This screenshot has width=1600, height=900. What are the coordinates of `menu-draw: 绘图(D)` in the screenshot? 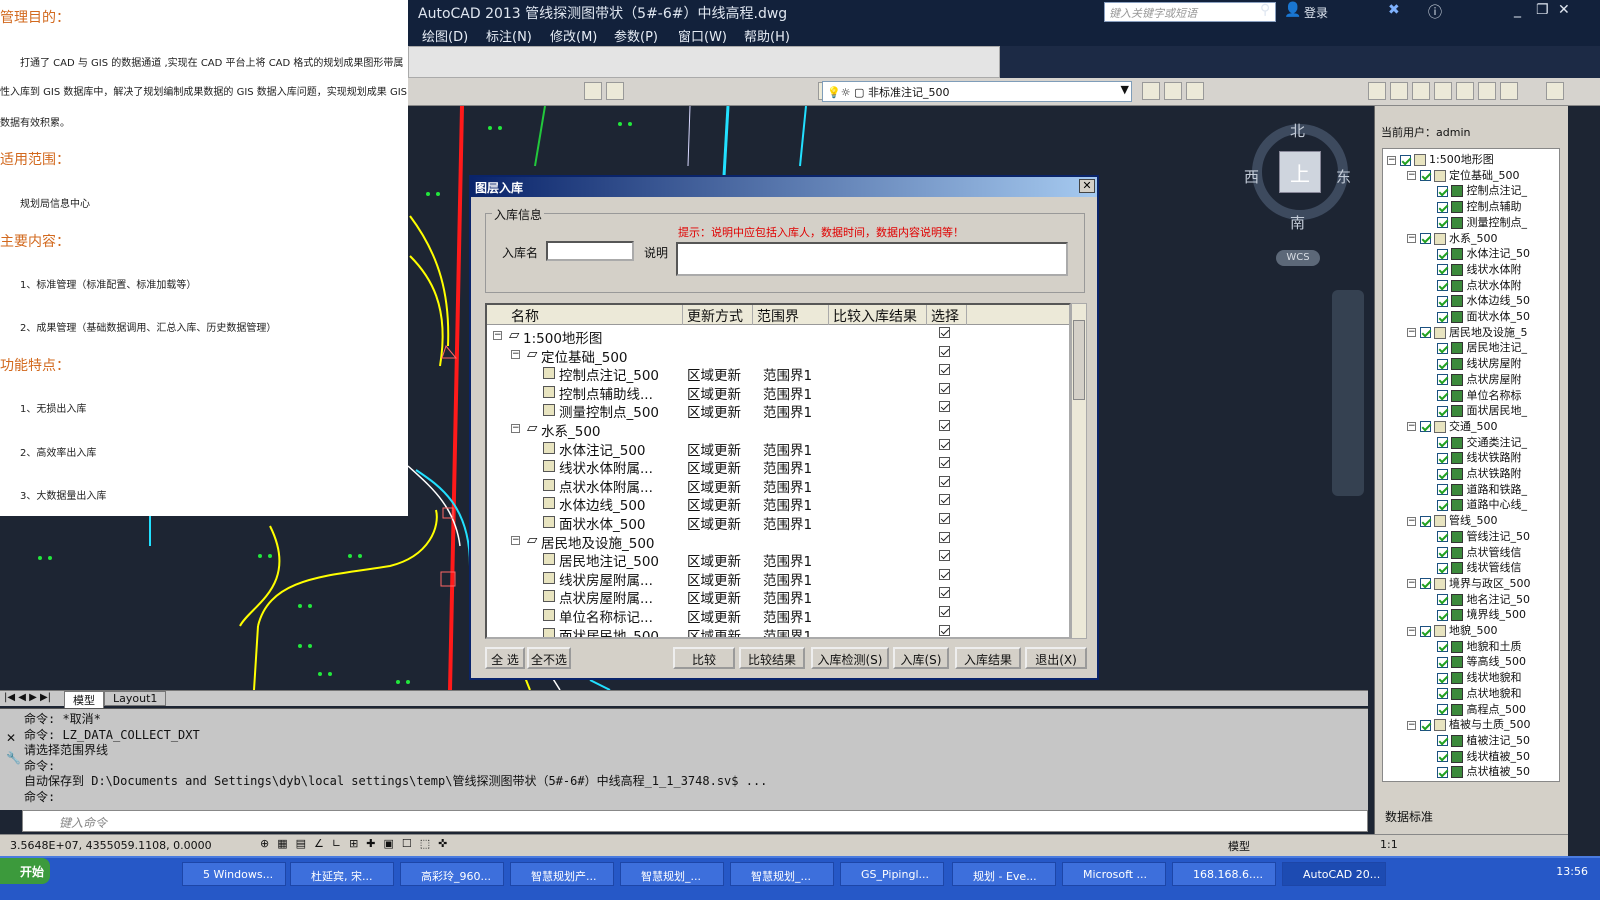 It's located at (445, 35).